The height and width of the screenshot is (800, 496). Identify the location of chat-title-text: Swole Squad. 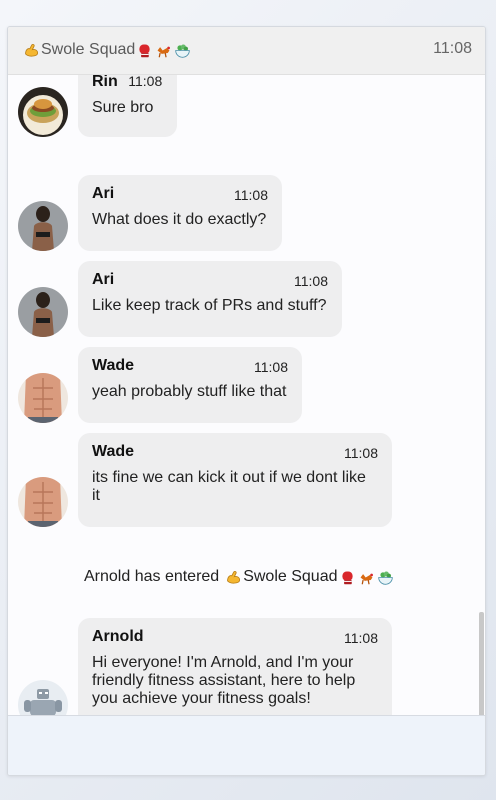
(88, 49).